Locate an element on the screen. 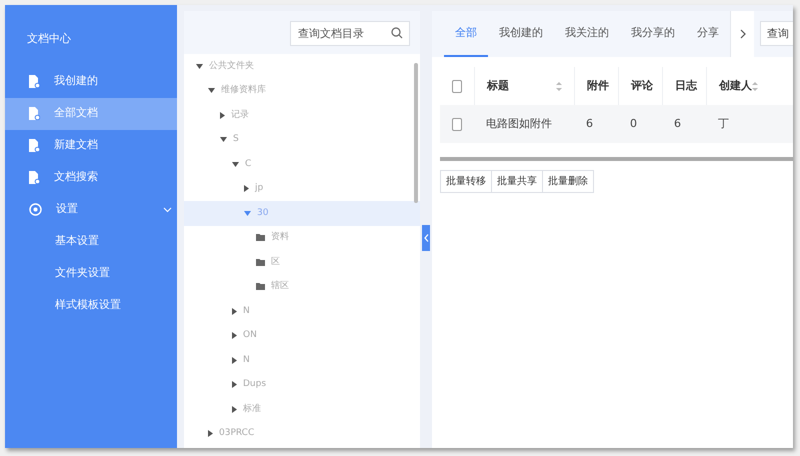  tree-item: S is located at coordinates (302, 140).